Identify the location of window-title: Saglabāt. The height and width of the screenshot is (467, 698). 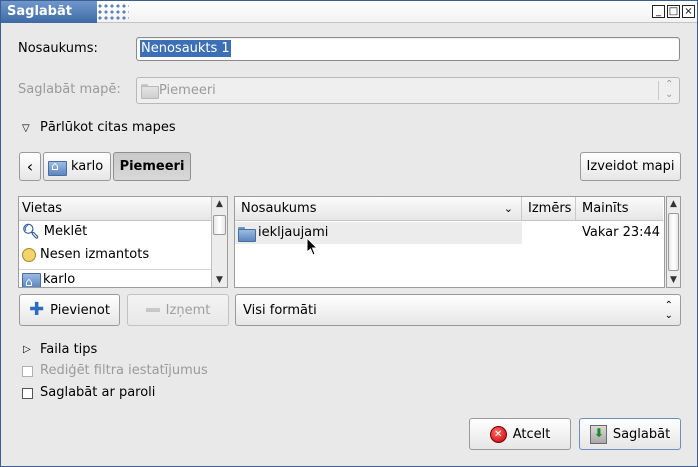
(49, 12).